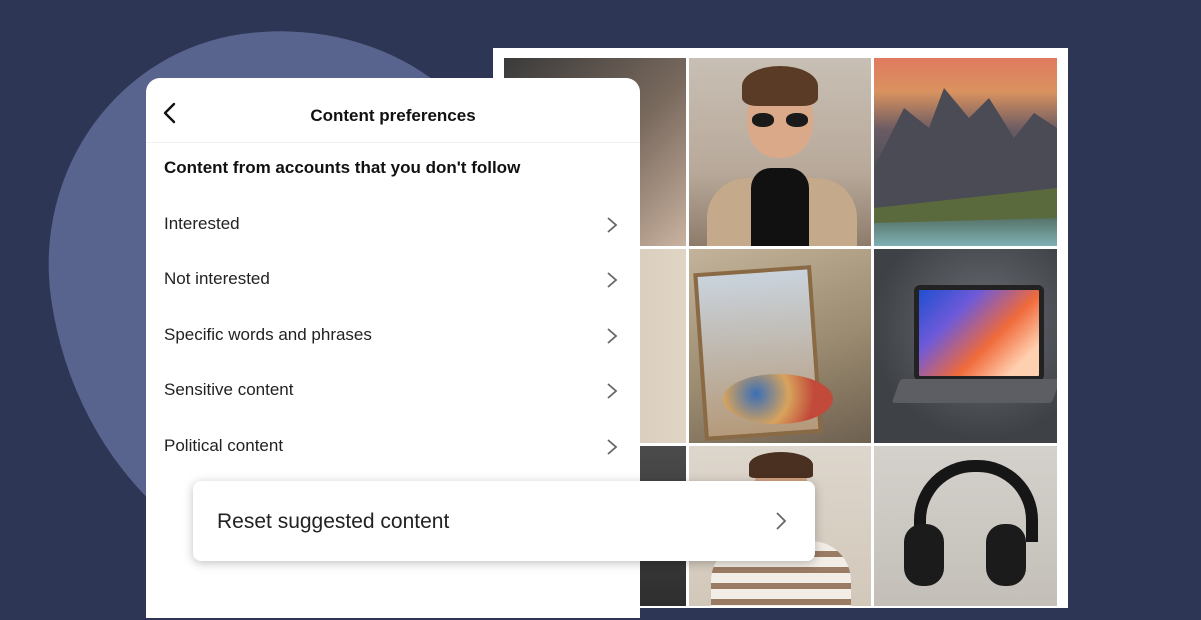 Image resolution: width=1201 pixels, height=620 pixels. I want to click on panel-header: Content preferences, so click(393, 110).